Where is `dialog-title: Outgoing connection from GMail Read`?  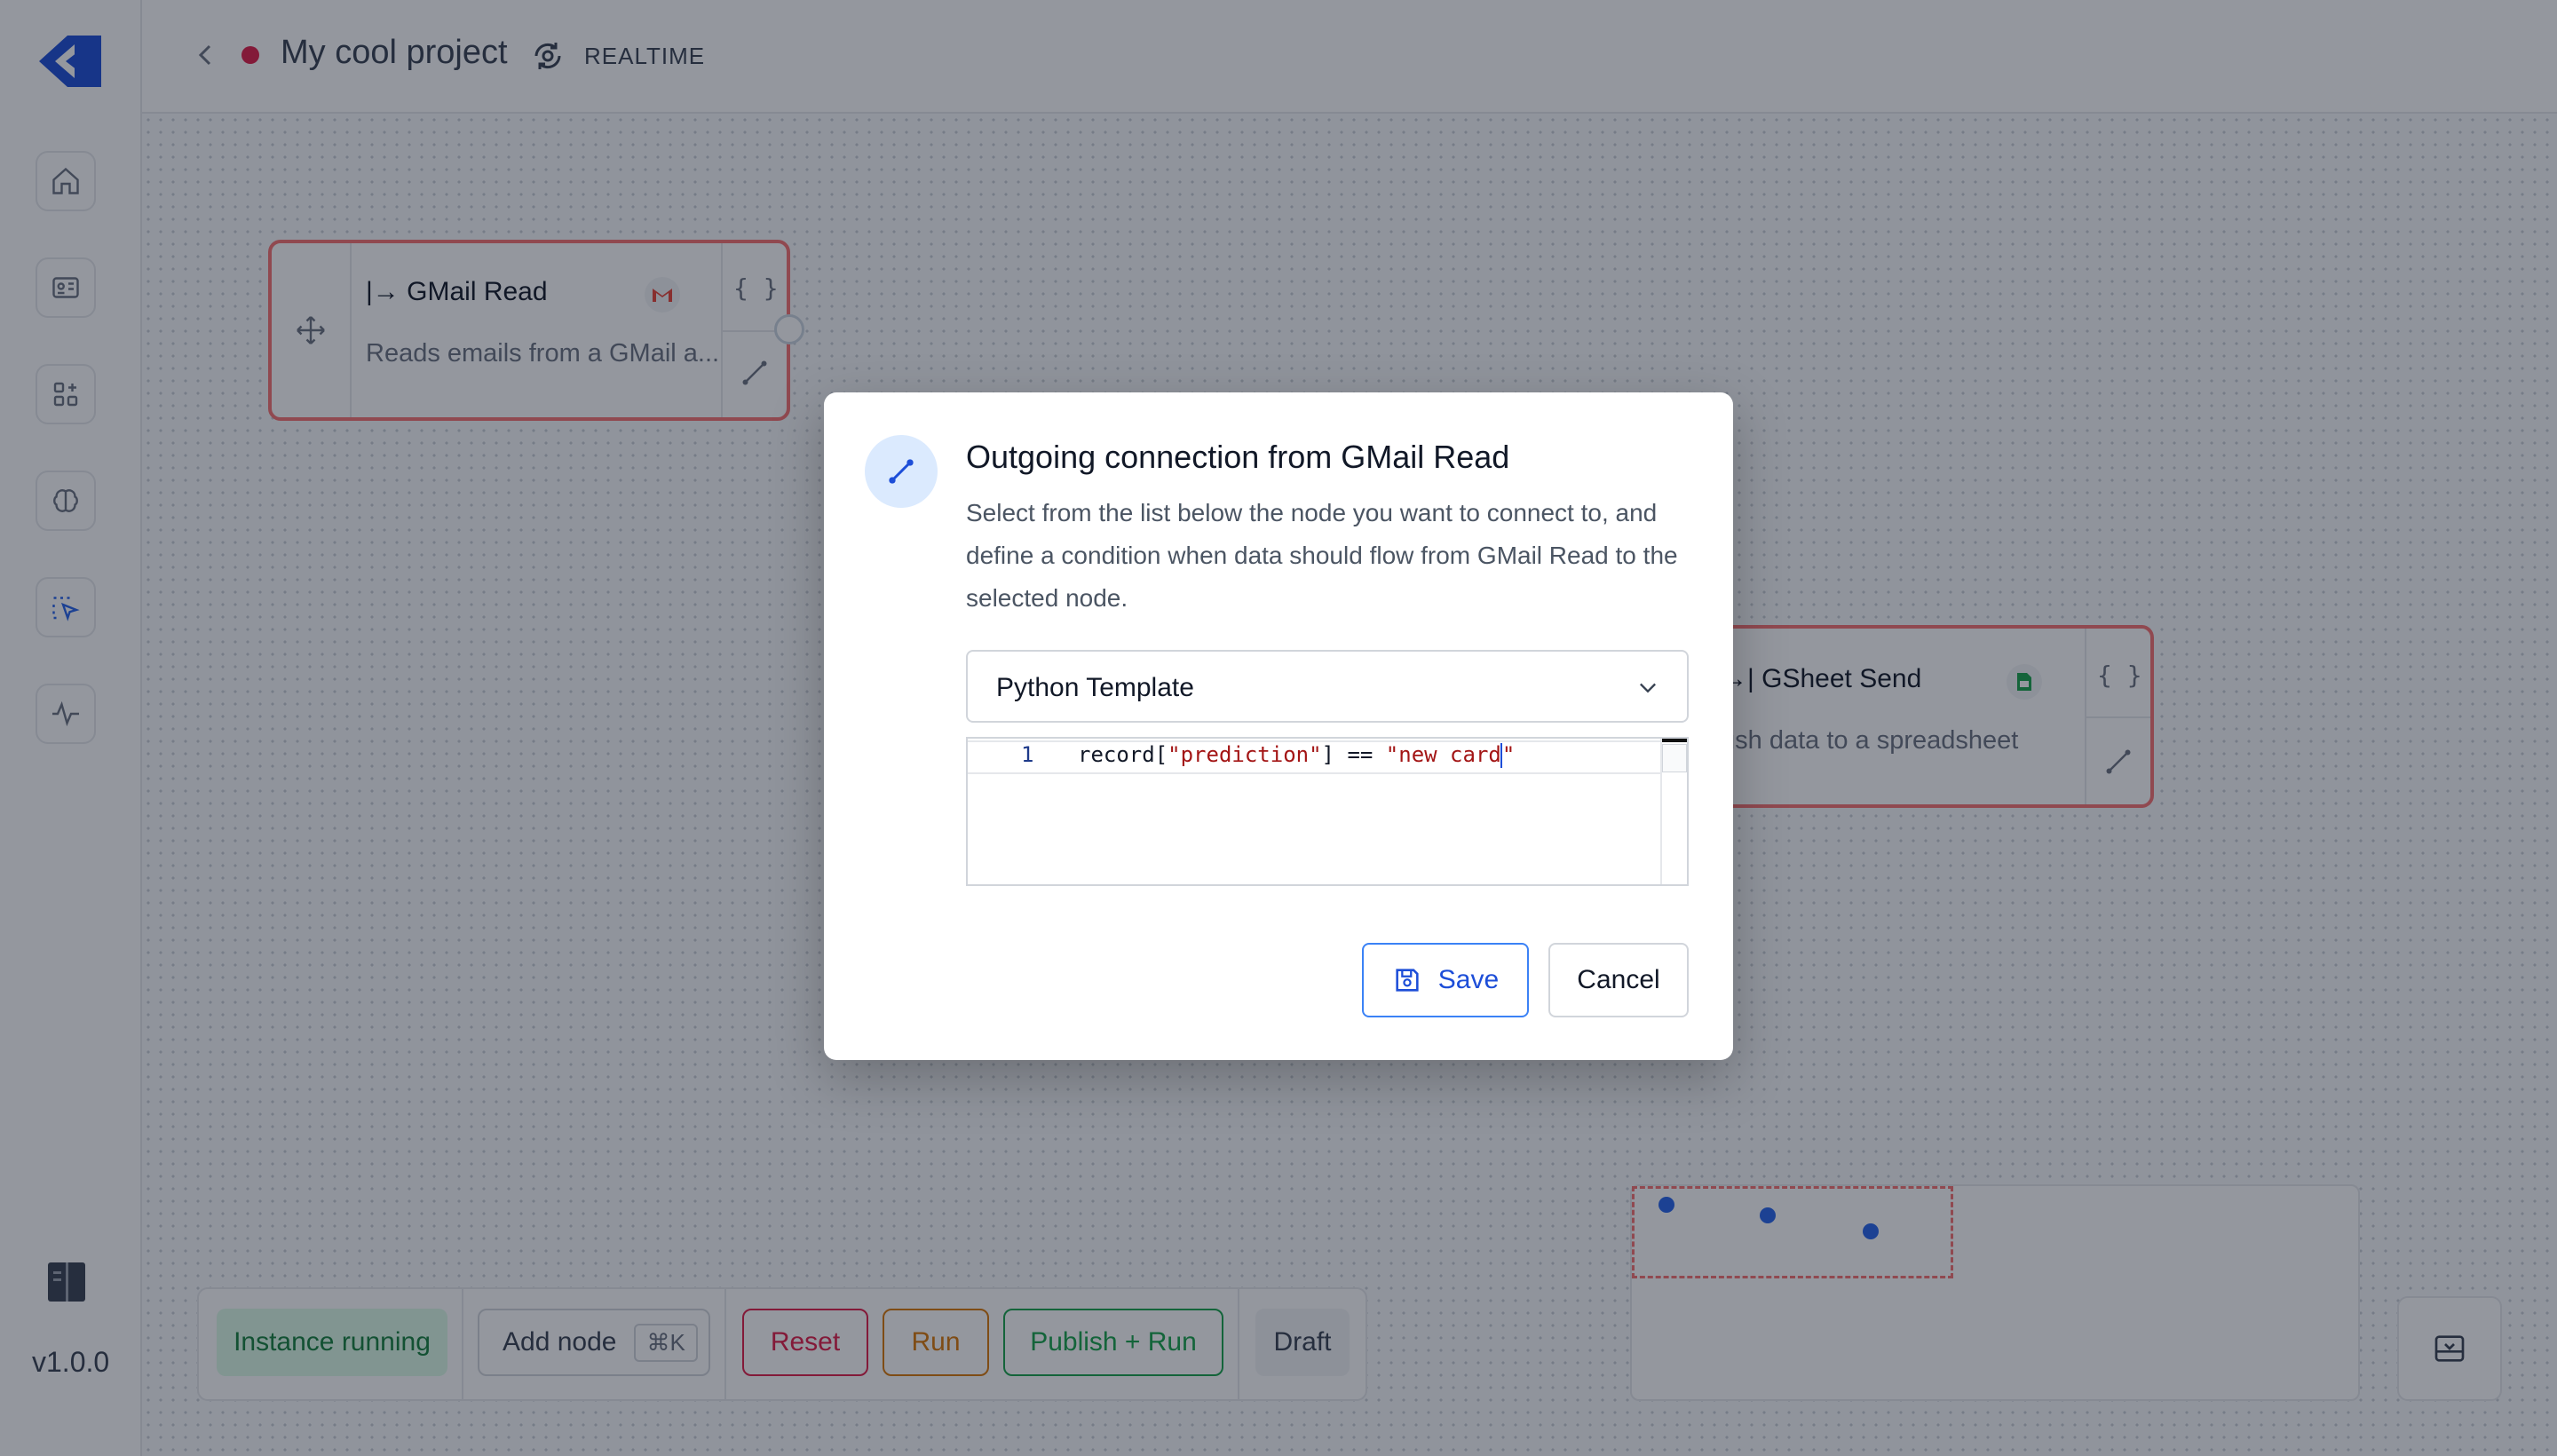 dialog-title: Outgoing connection from GMail Read is located at coordinates (1238, 457).